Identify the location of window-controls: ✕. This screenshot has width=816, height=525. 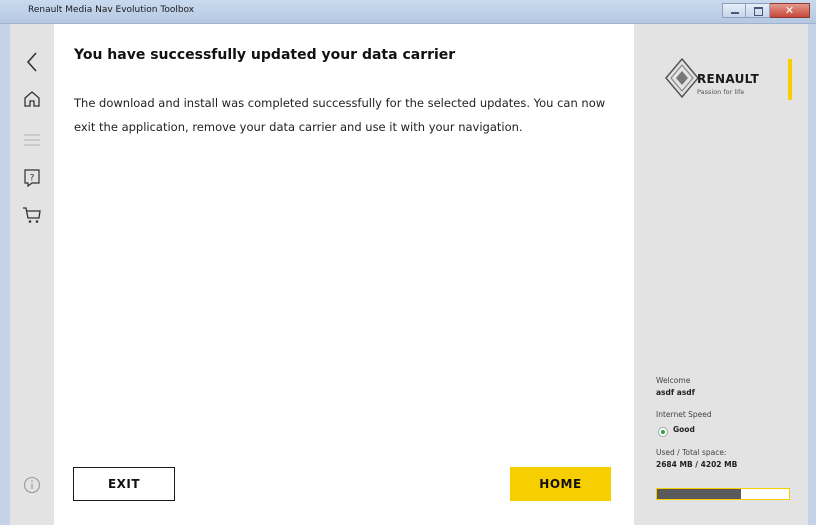
(766, 11).